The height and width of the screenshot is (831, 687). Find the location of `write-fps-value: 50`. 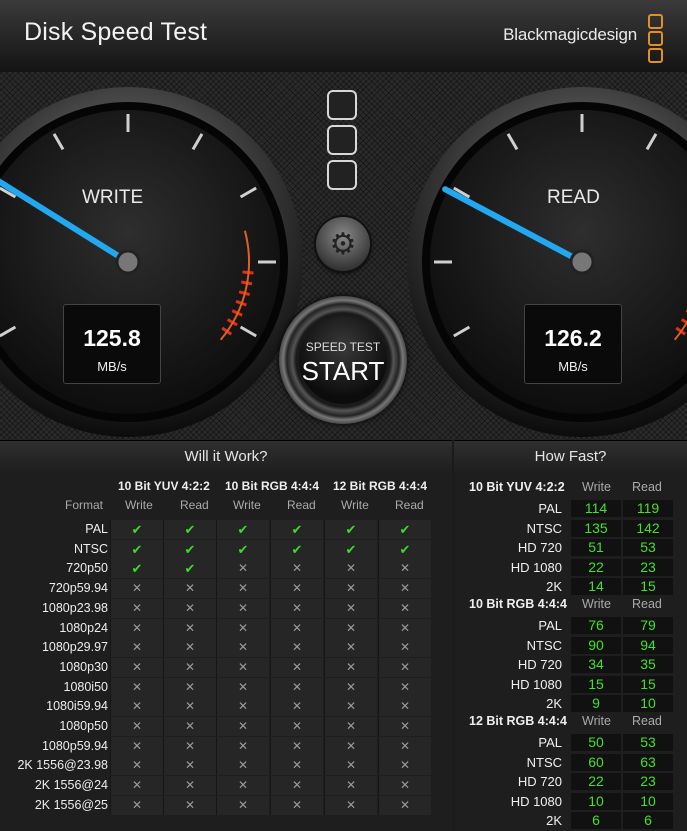

write-fps-value: 50 is located at coordinates (596, 742).